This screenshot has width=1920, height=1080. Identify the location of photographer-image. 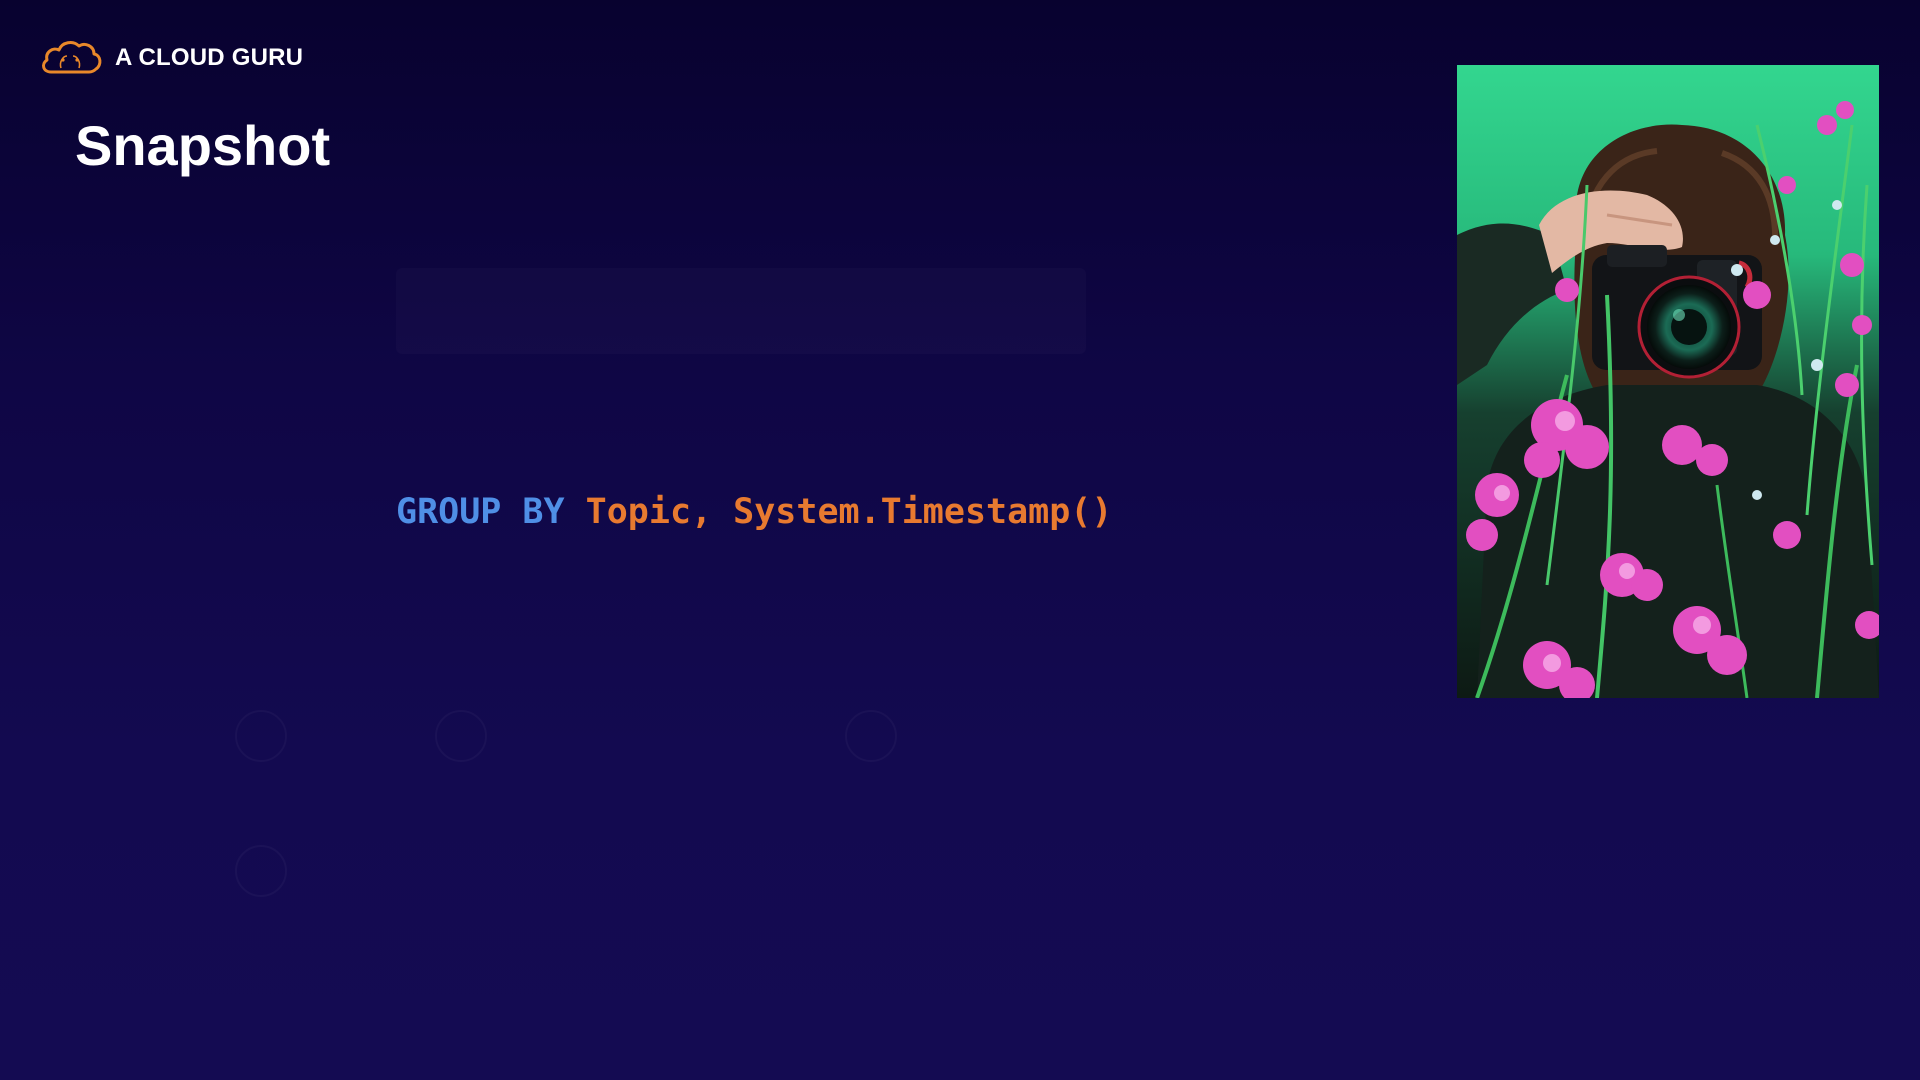
(1668, 381).